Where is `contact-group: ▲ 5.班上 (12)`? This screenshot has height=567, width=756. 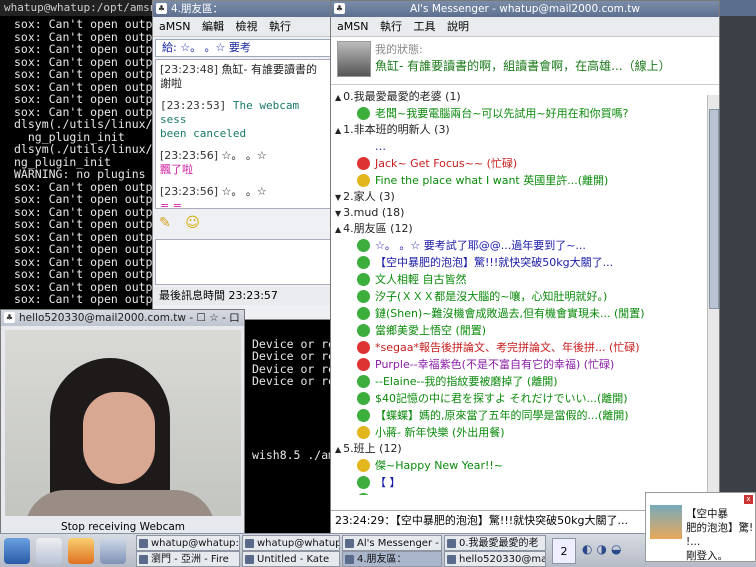
contact-group: ▲ 5.班上 (12) is located at coordinates (525, 449).